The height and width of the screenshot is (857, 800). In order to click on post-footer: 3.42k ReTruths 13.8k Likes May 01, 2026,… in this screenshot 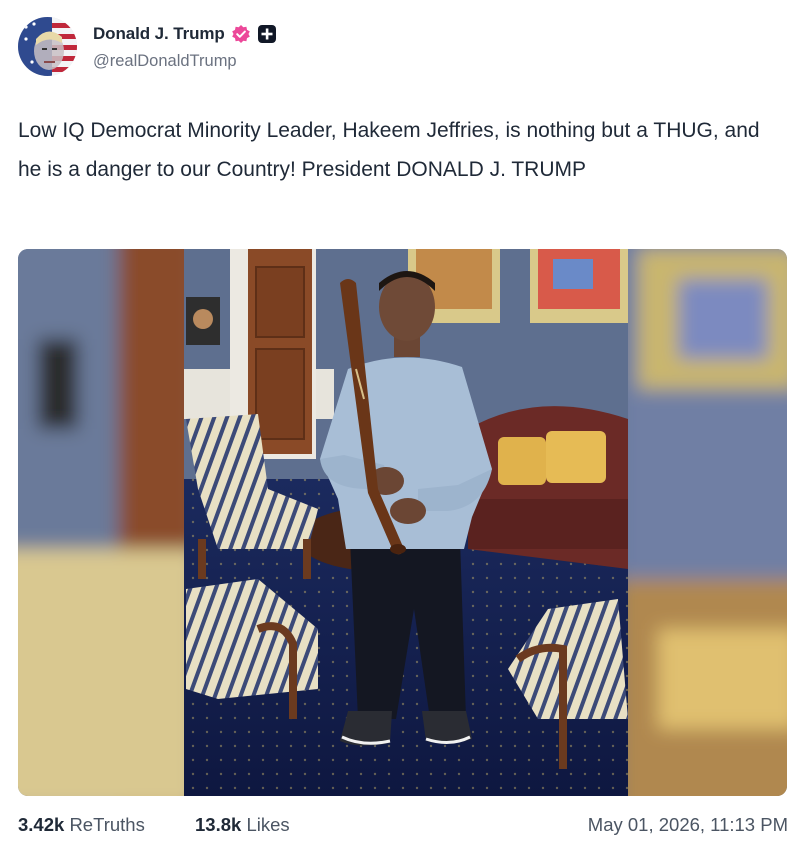, I will do `click(403, 827)`.